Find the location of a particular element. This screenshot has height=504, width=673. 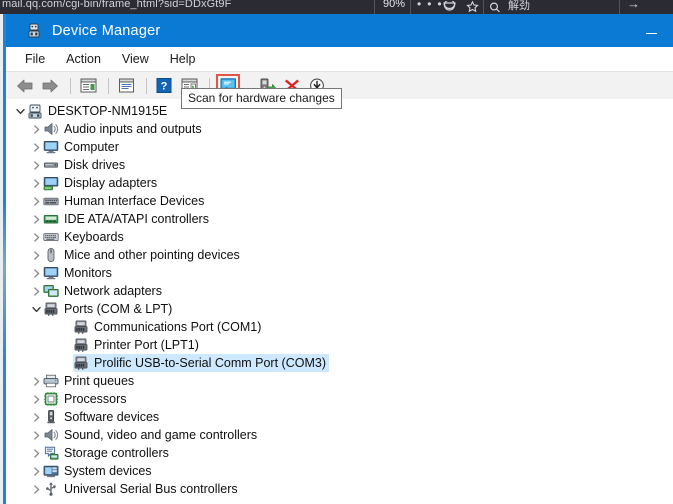

tree-item: Storage controllers is located at coordinates (339, 453).